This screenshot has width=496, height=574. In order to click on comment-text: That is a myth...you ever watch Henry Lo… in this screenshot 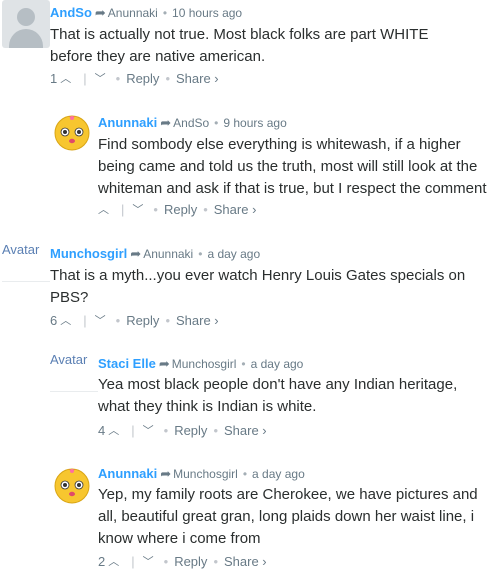, I will do `click(258, 286)`.